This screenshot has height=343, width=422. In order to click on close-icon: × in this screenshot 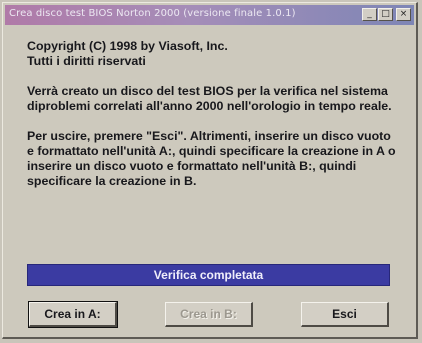, I will do `click(403, 14)`.